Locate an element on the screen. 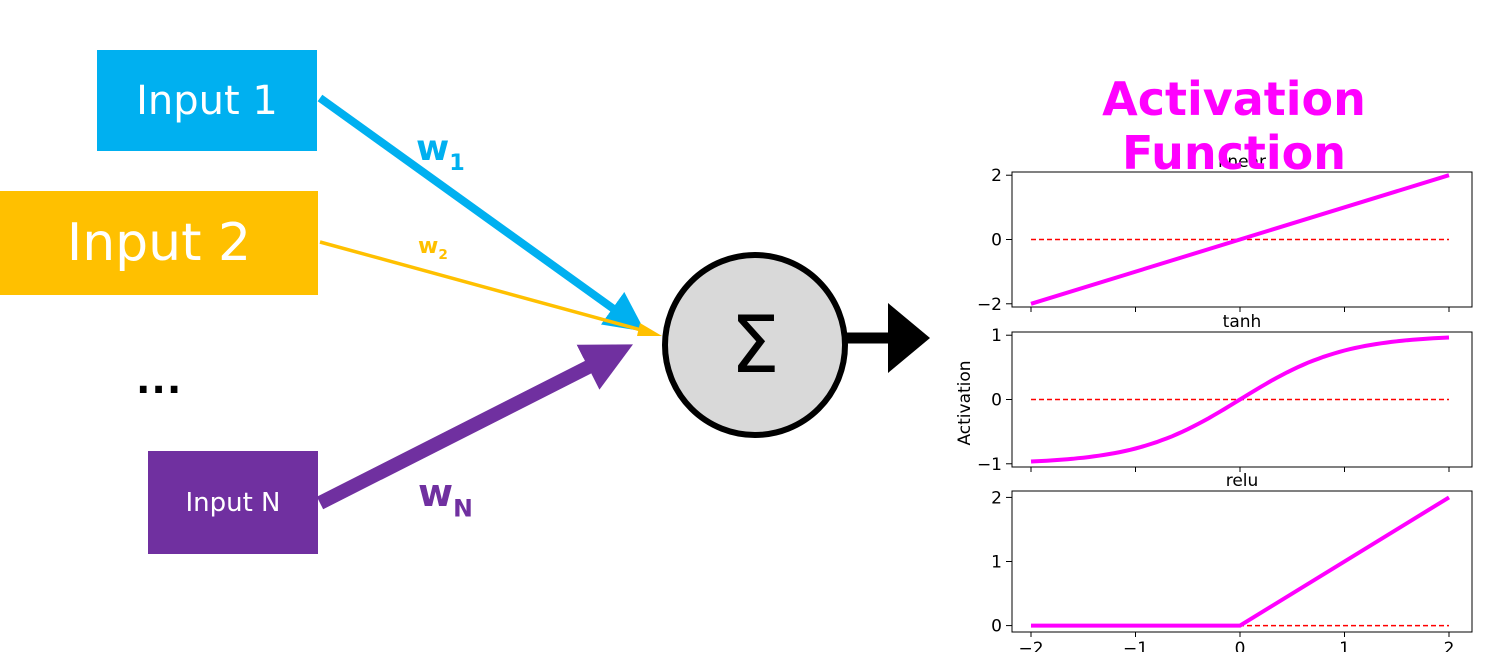  edge-w1 is located at coordinates (481, 213).